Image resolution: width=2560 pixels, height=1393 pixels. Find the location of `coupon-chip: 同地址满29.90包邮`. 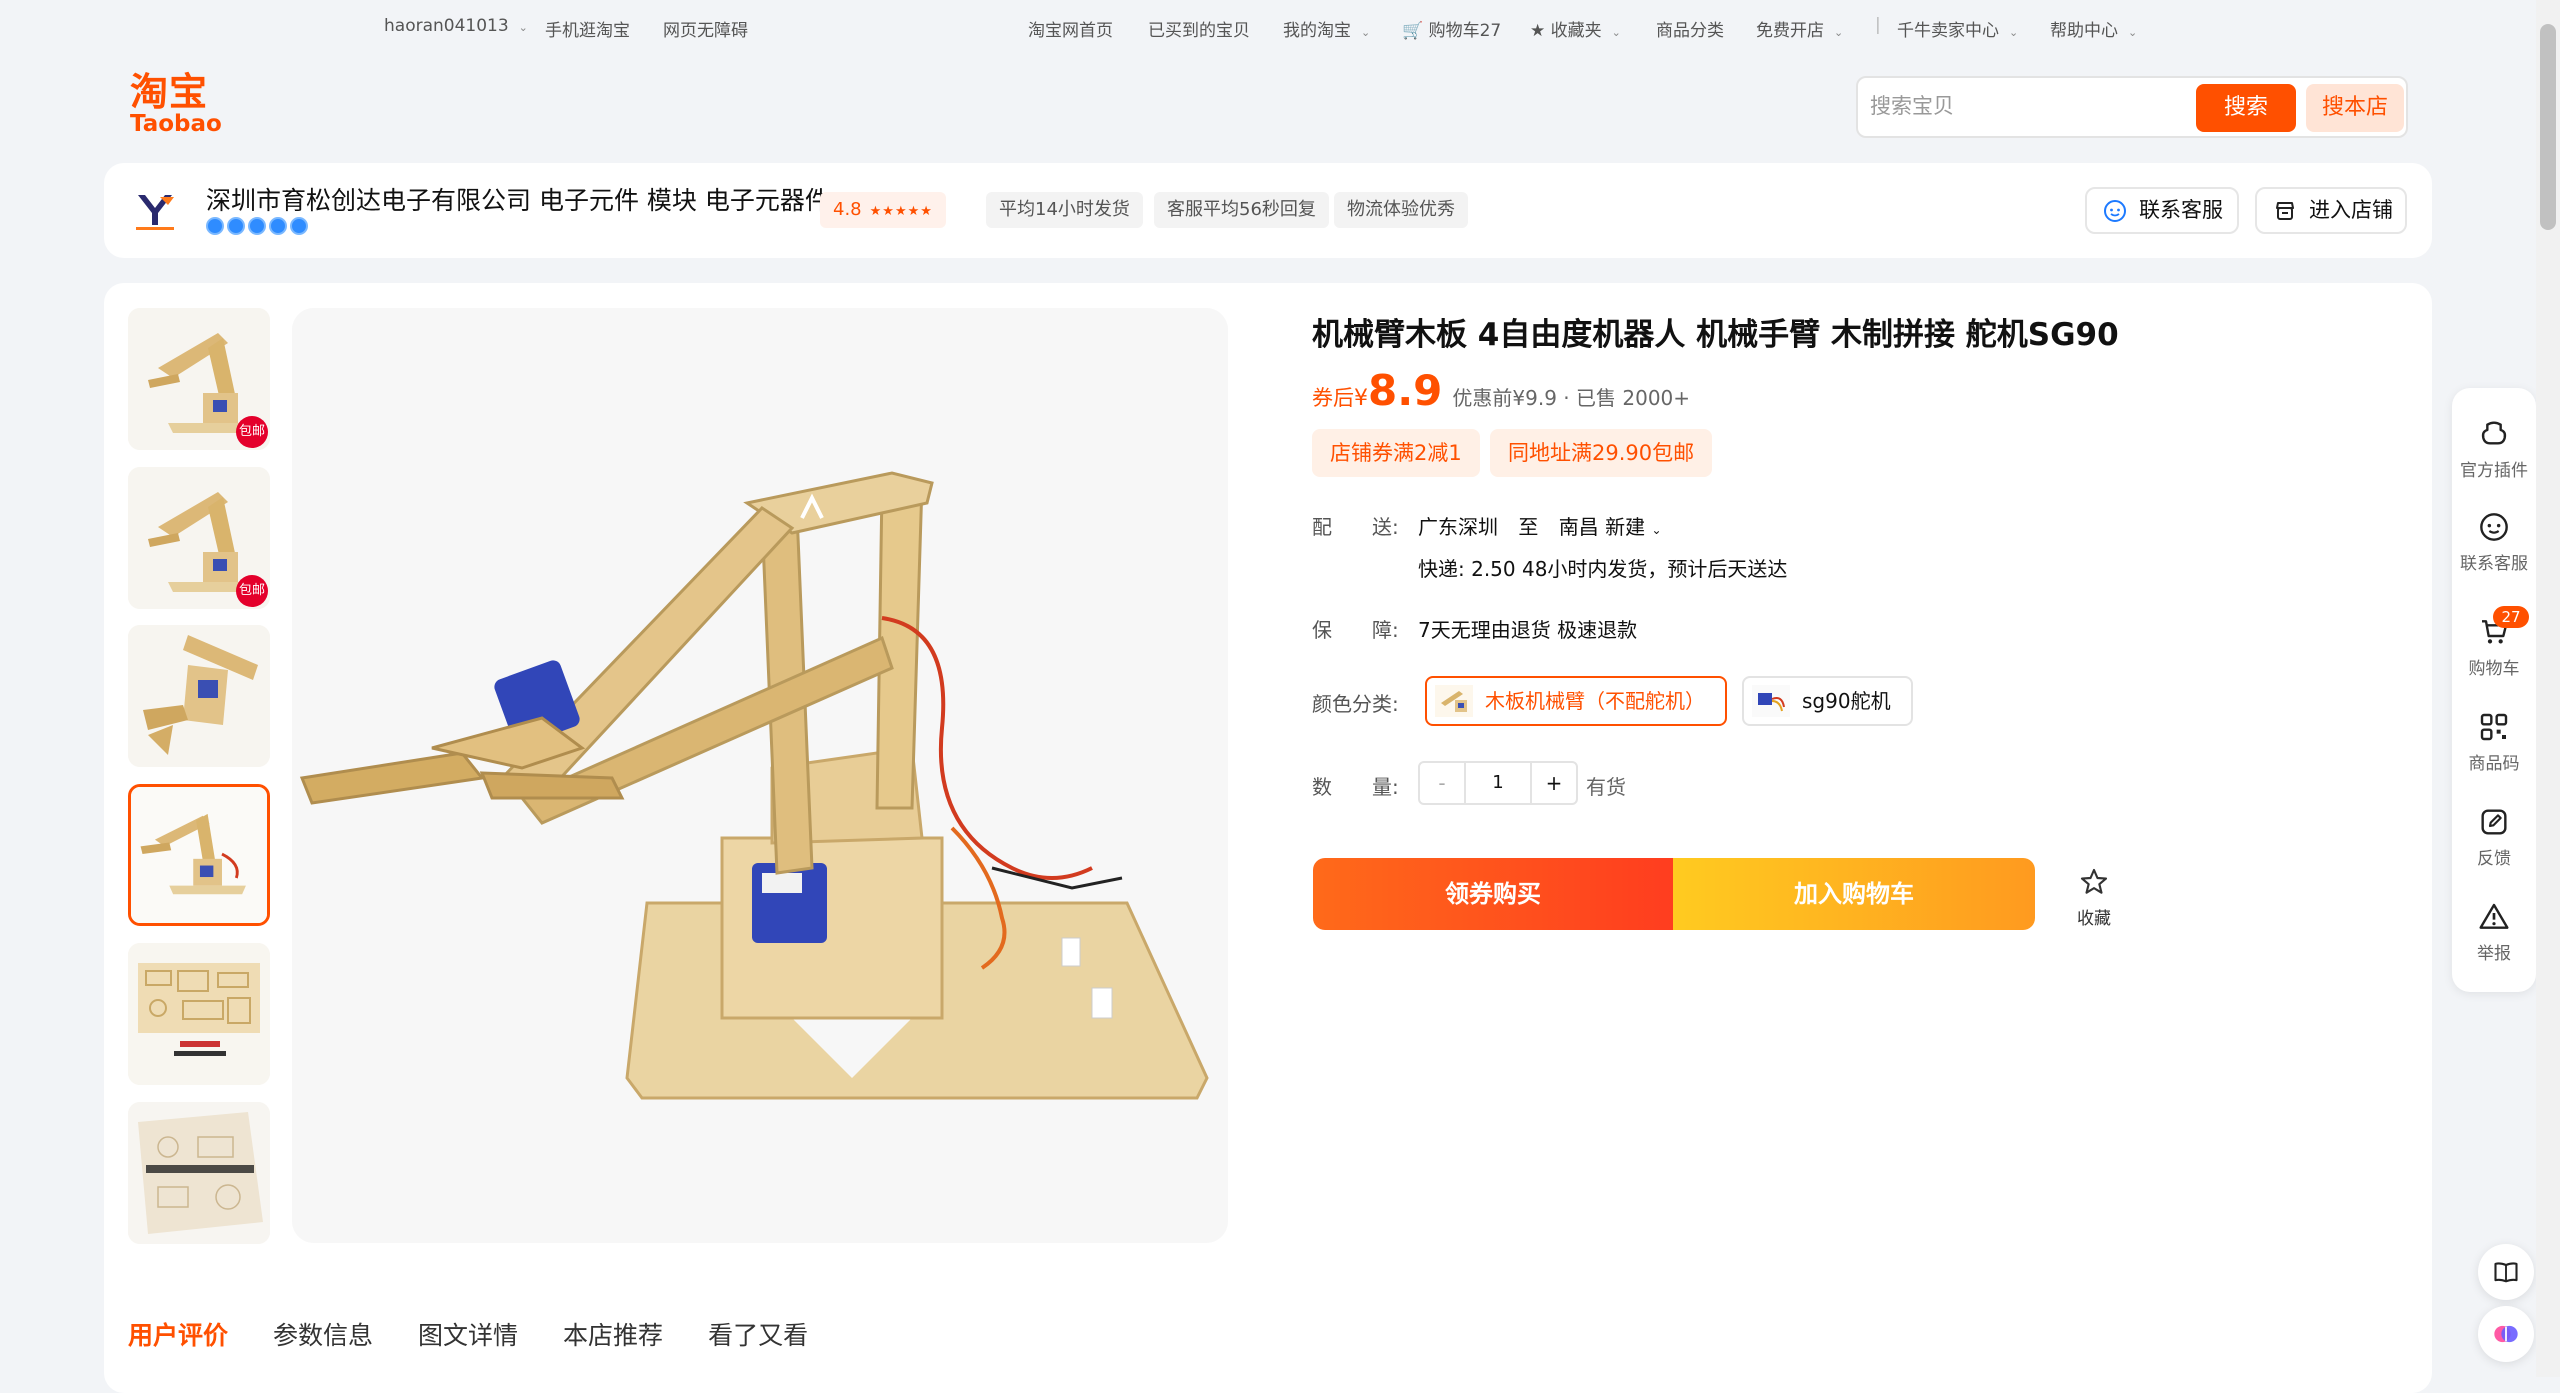

coupon-chip: 同地址满29.90包邮 is located at coordinates (1601, 453).